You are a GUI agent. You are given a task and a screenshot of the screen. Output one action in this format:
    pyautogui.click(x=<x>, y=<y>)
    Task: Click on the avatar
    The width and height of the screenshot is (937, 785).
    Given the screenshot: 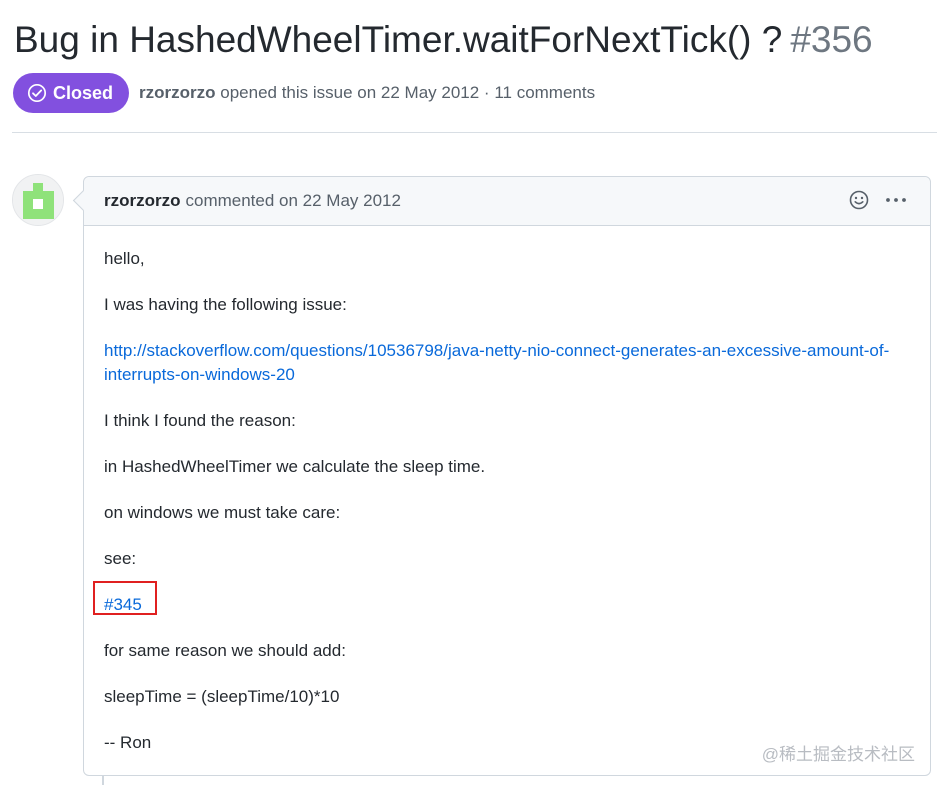 What is the action you would take?
    pyautogui.click(x=38, y=200)
    